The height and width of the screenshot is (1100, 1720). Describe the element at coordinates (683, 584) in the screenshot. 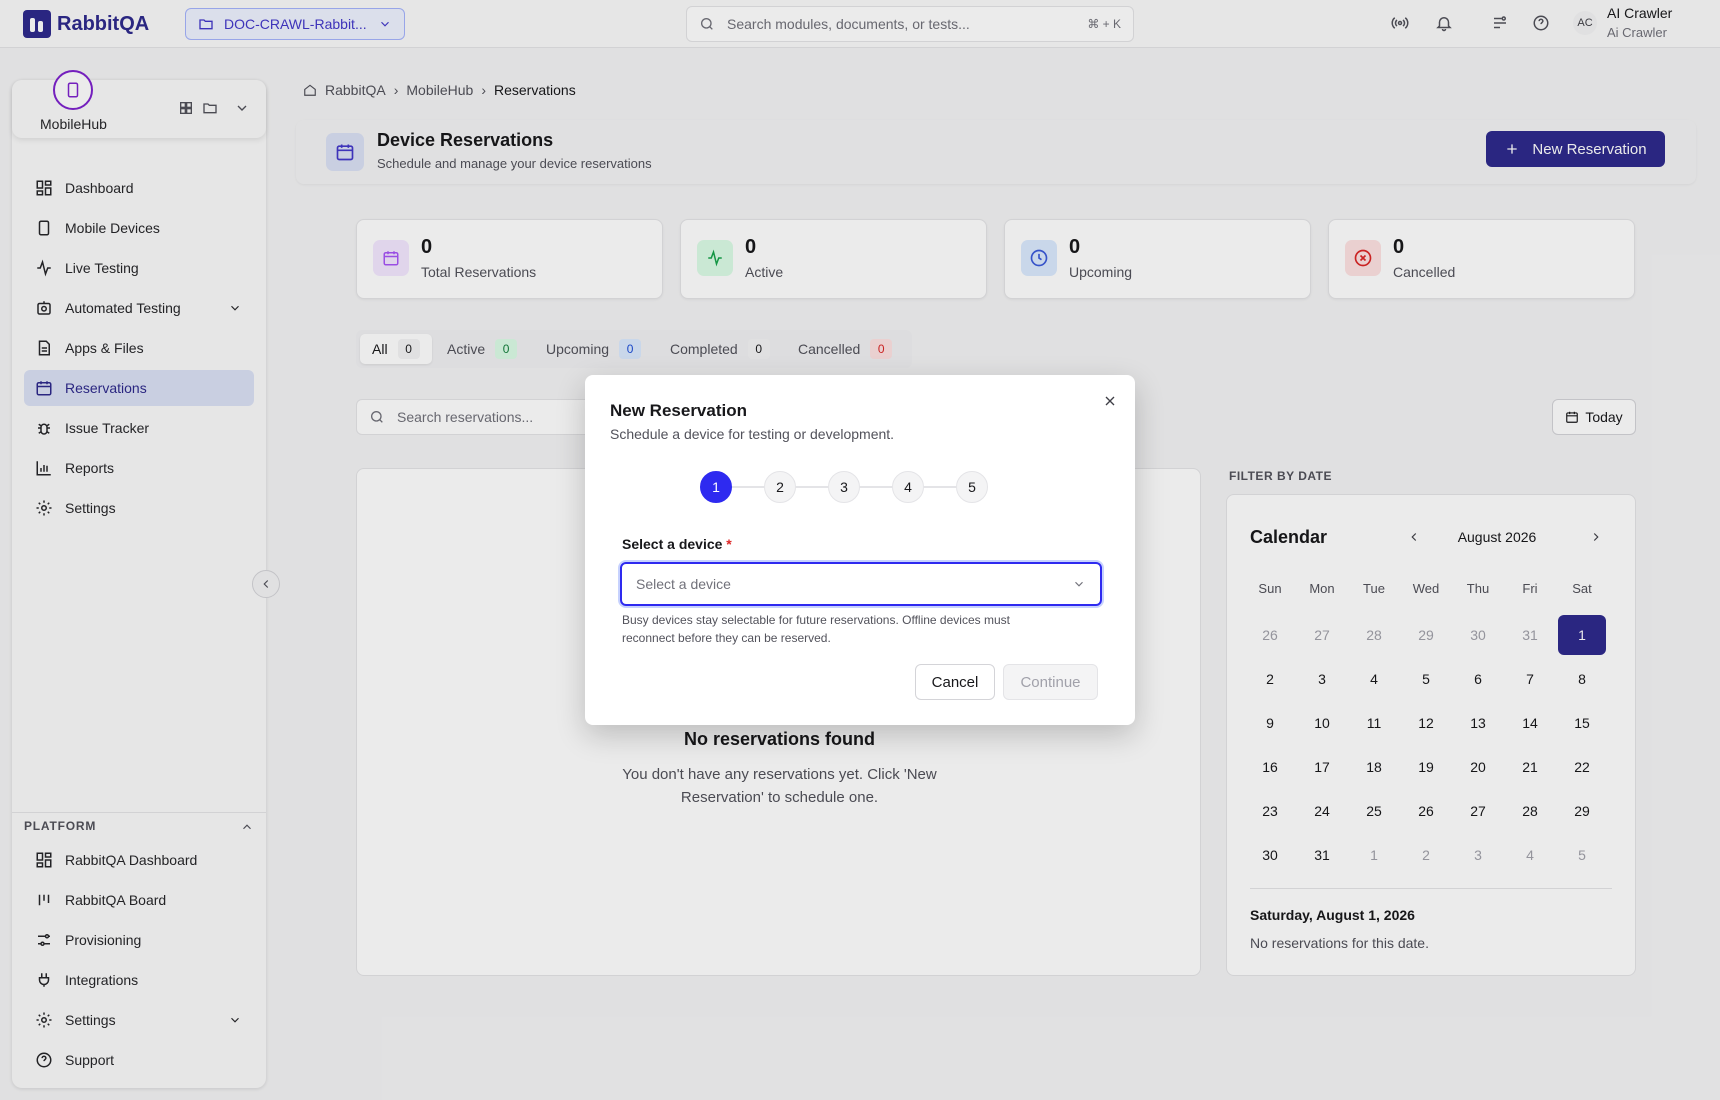

I see `device-select-placeholder: Select a device` at that location.